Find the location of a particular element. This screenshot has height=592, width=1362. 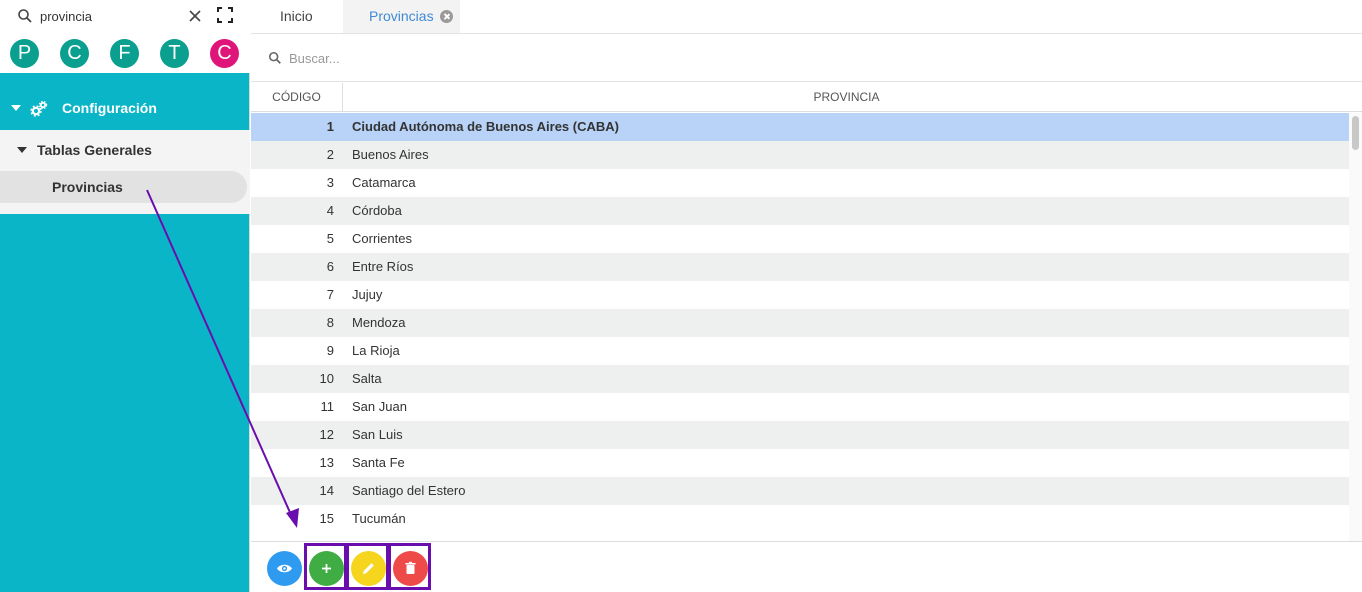

table-row: 14 Santiago del Estero is located at coordinates (800, 491).